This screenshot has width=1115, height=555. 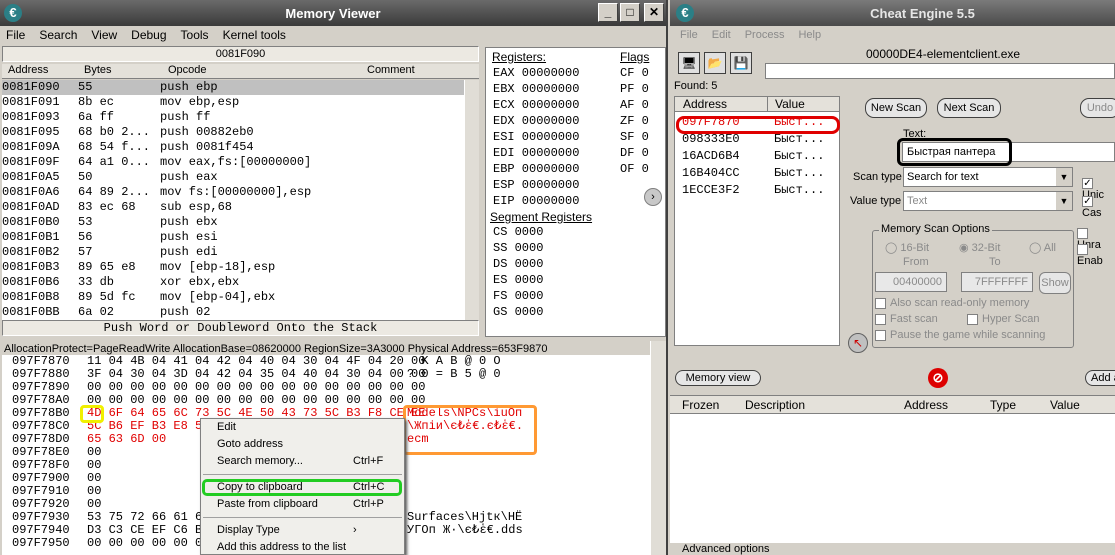 What do you see at coordinates (240, 328) in the screenshot?
I see `instruction-description: Push Word or Doubleword Onto the Stack` at bounding box center [240, 328].